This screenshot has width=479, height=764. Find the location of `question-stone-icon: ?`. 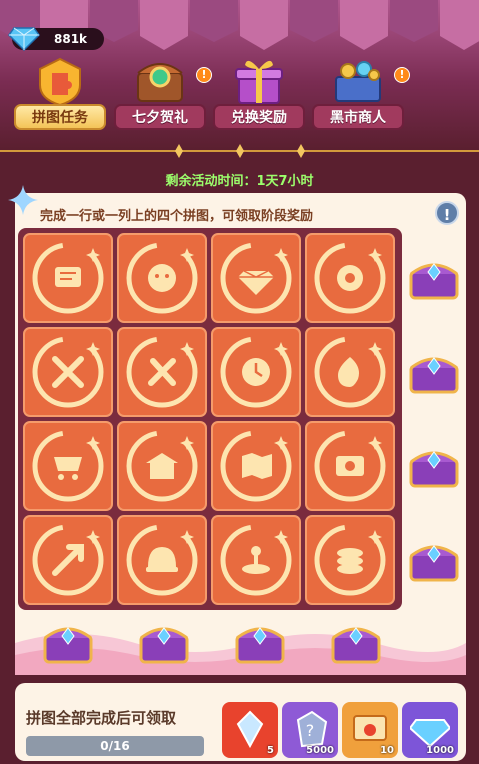

question-stone-icon: ? is located at coordinates (312, 729).